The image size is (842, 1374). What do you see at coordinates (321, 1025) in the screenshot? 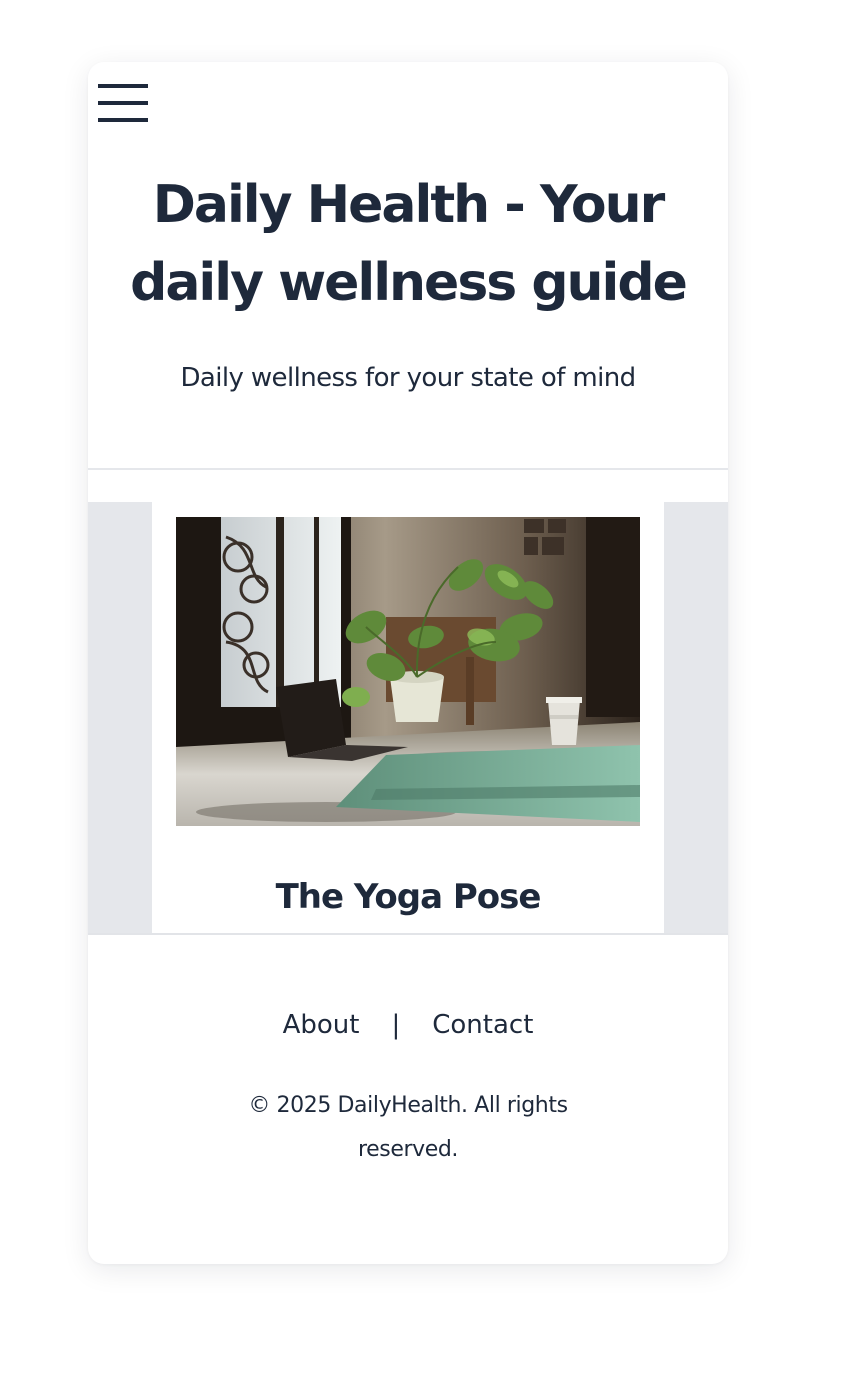
I see `footer-link-about: About` at bounding box center [321, 1025].